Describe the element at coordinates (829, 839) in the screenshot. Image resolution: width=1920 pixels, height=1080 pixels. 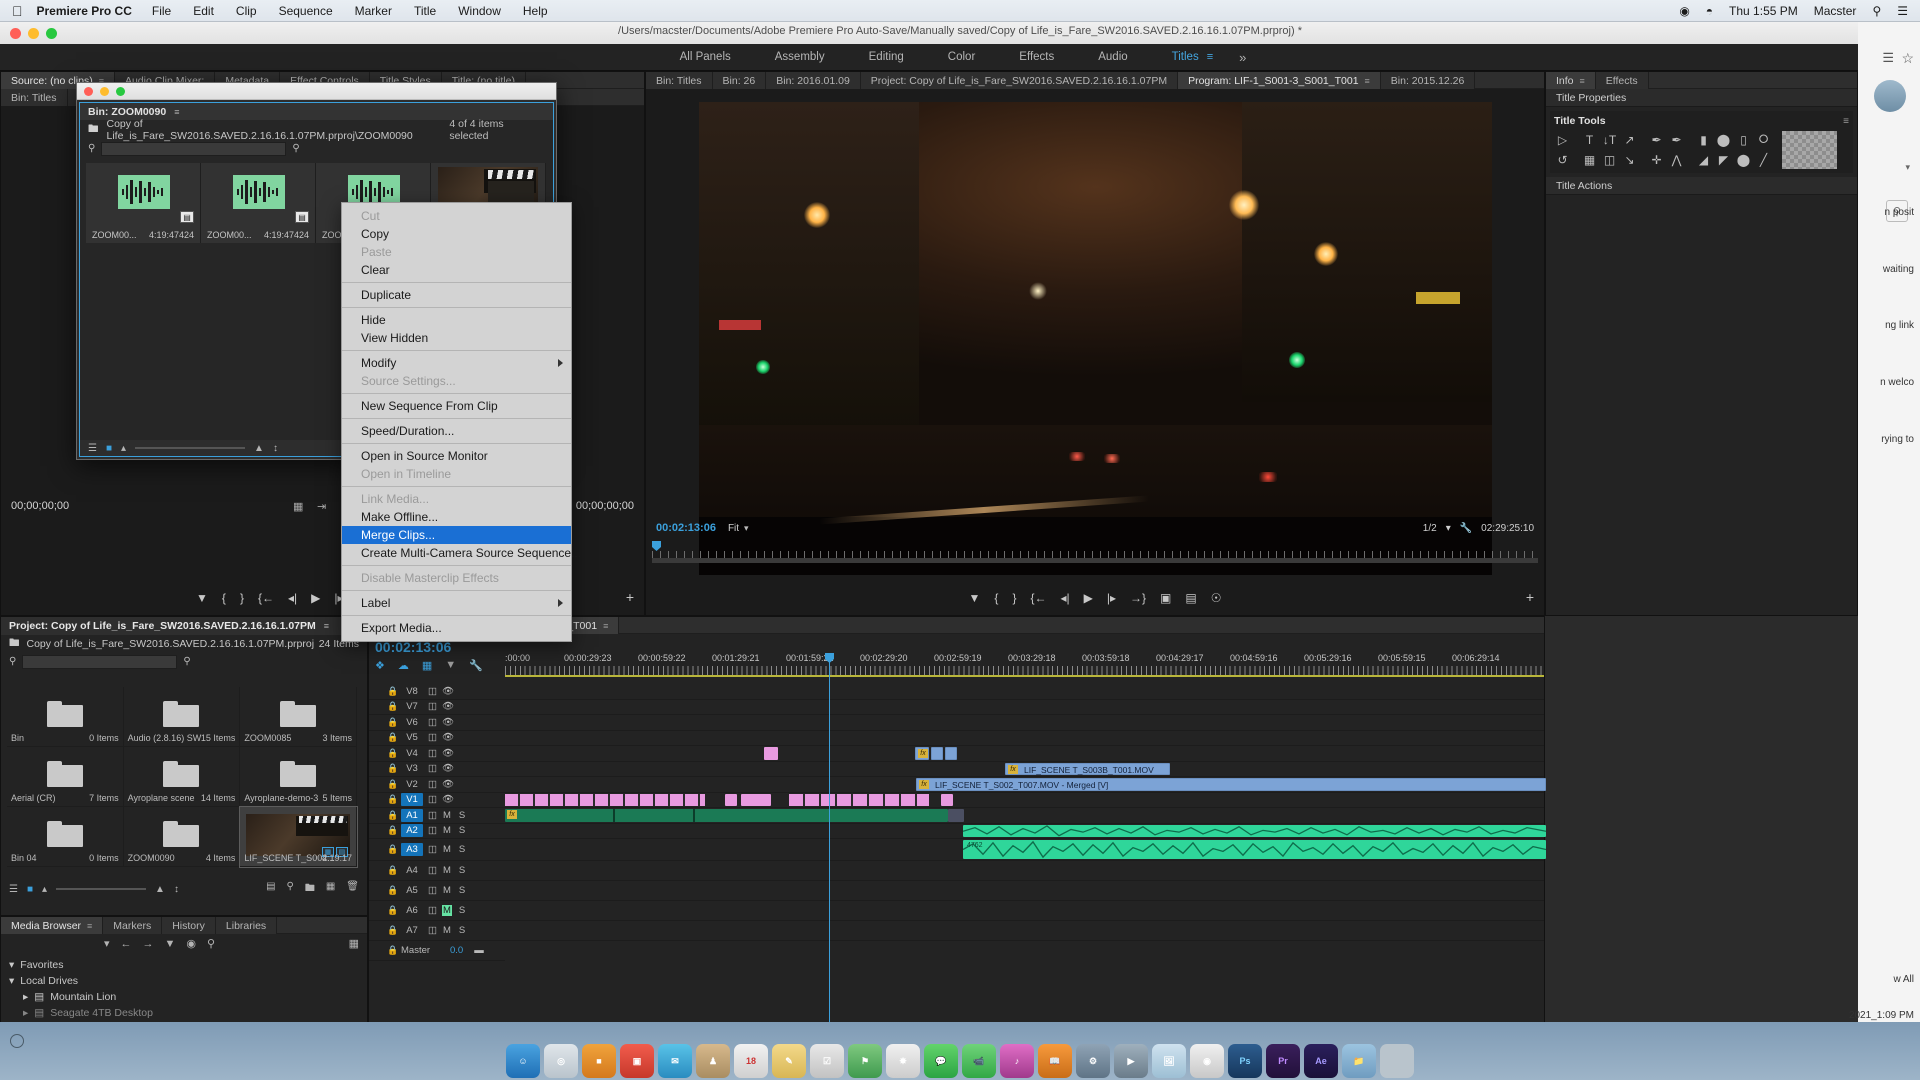
I see `timeline-playhead` at that location.